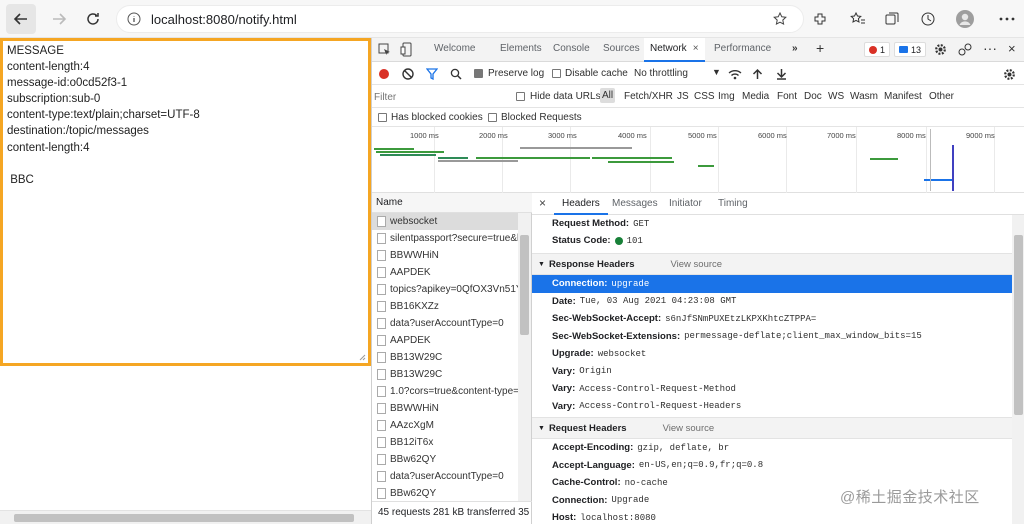 This screenshot has width=1024, height=524. Describe the element at coordinates (478, 73) in the screenshot. I see `preserve-log-checkbox` at that location.